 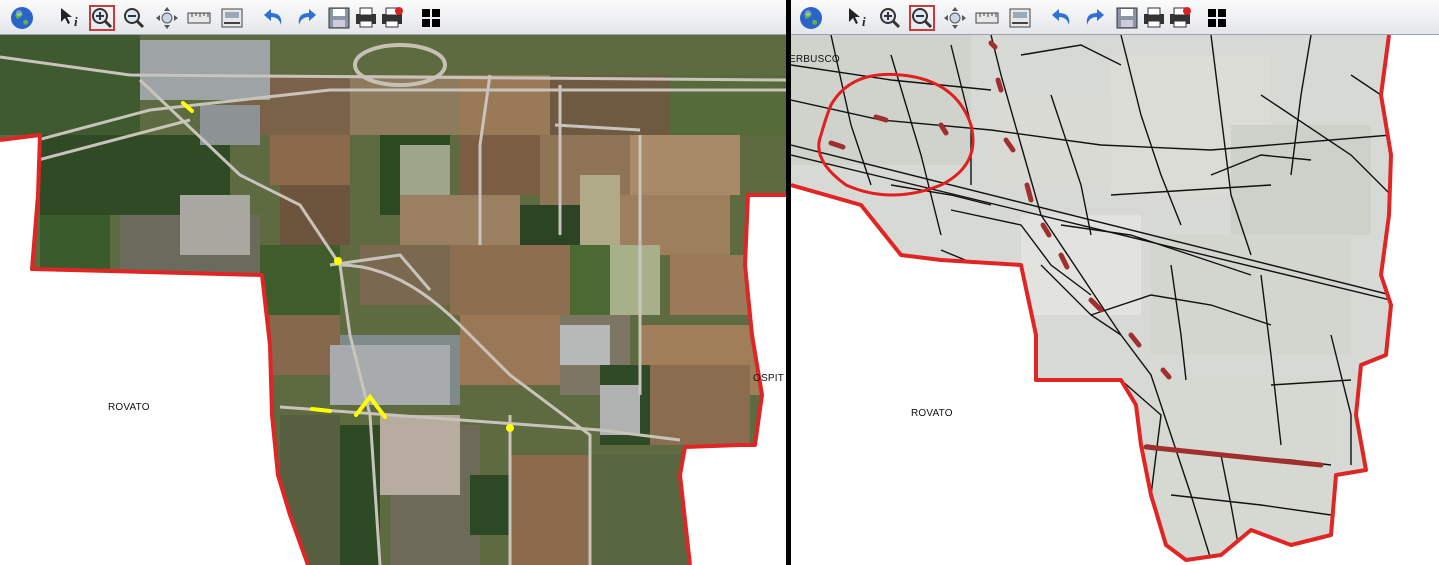 I want to click on erbusco-label: ERBUSCO, so click(x=815, y=59).